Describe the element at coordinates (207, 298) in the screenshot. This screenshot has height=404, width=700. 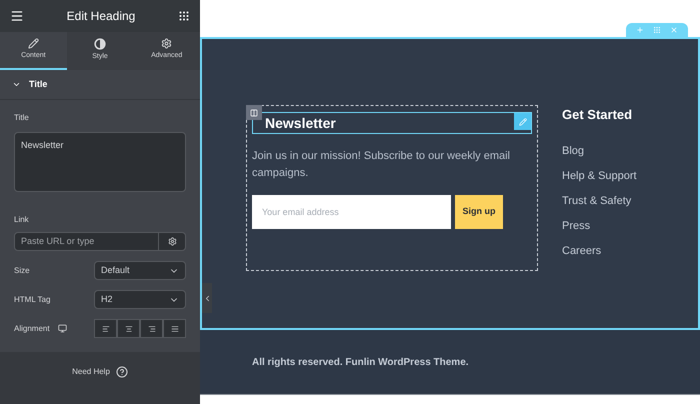
I see `panel-collapse-handle` at that location.